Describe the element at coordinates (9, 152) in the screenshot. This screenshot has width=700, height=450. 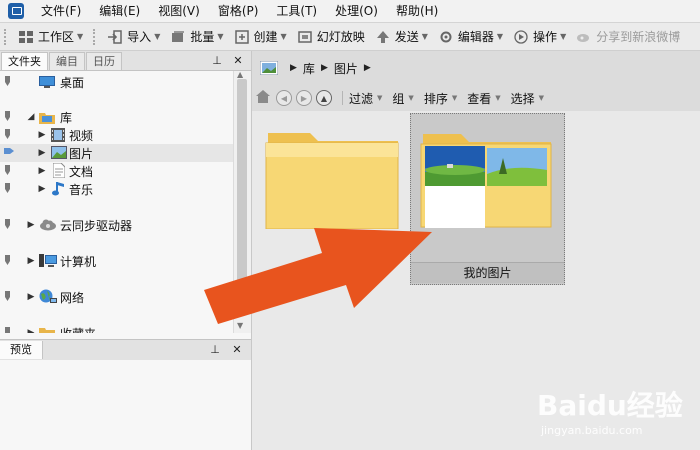
I see `pin-active-icon` at that location.